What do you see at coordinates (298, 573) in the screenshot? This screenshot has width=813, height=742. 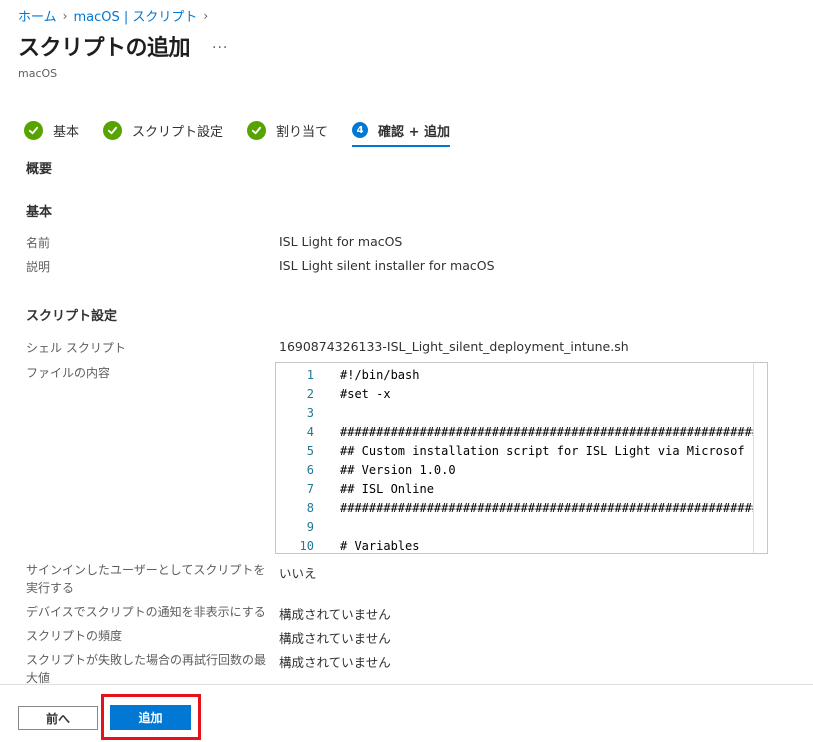 I see `run-as-signed-in-value: いいえ` at bounding box center [298, 573].